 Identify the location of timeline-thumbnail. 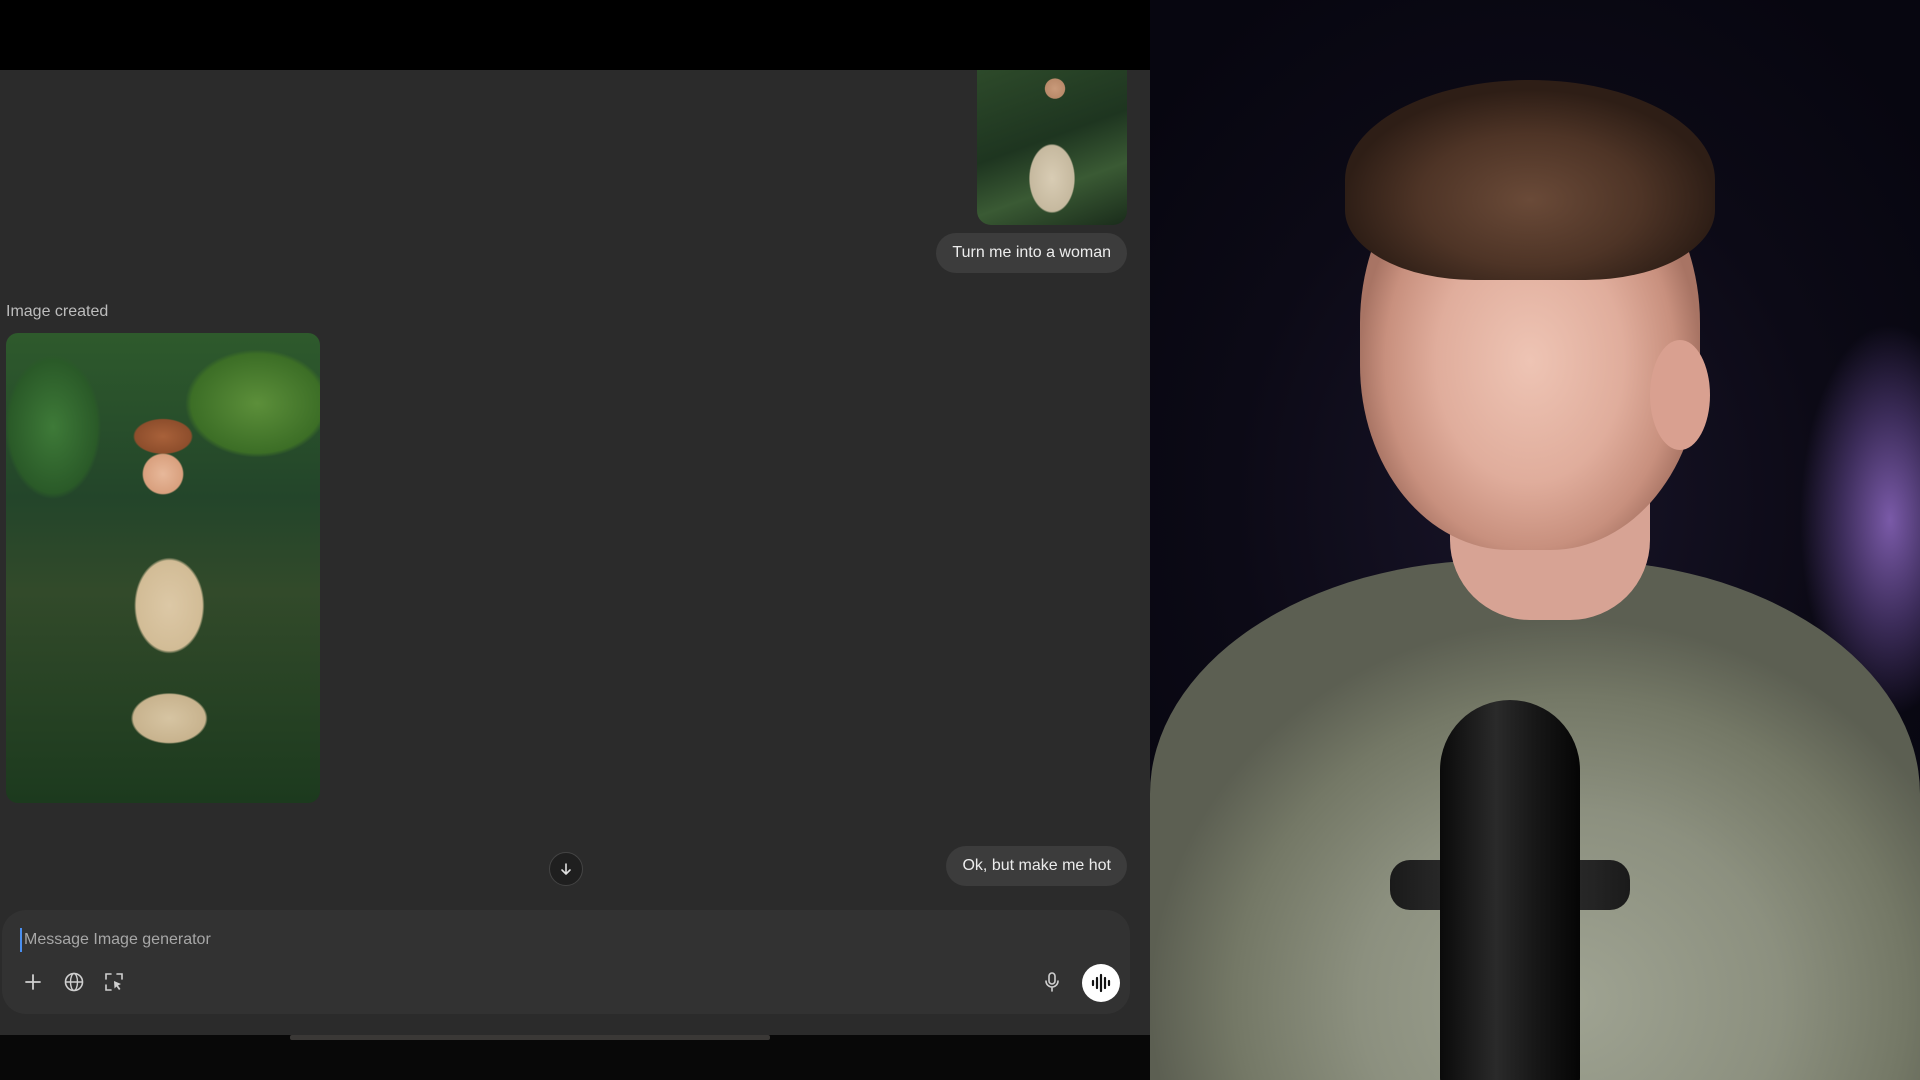
(530, 1037).